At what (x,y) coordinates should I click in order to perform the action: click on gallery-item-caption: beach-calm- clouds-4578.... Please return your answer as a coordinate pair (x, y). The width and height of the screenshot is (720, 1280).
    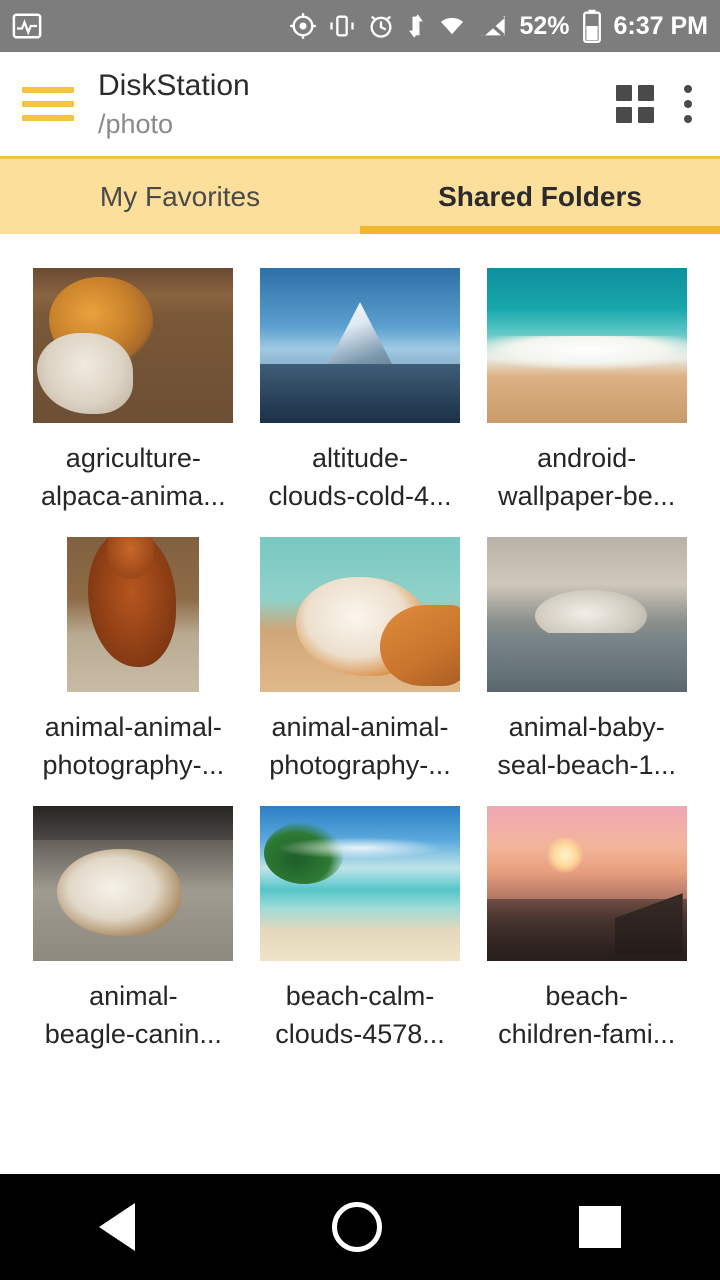
    Looking at the image, I should click on (360, 1015).